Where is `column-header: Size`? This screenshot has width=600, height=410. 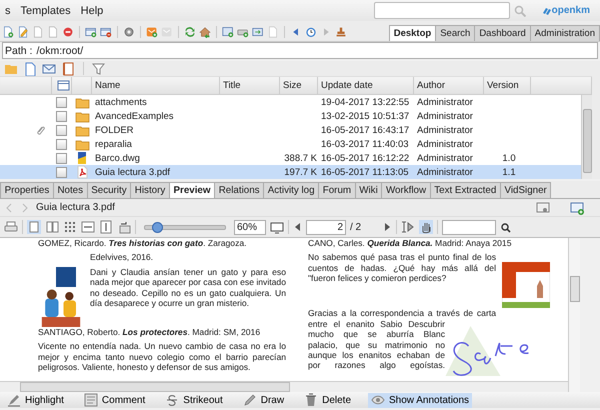 column-header: Size is located at coordinates (299, 85).